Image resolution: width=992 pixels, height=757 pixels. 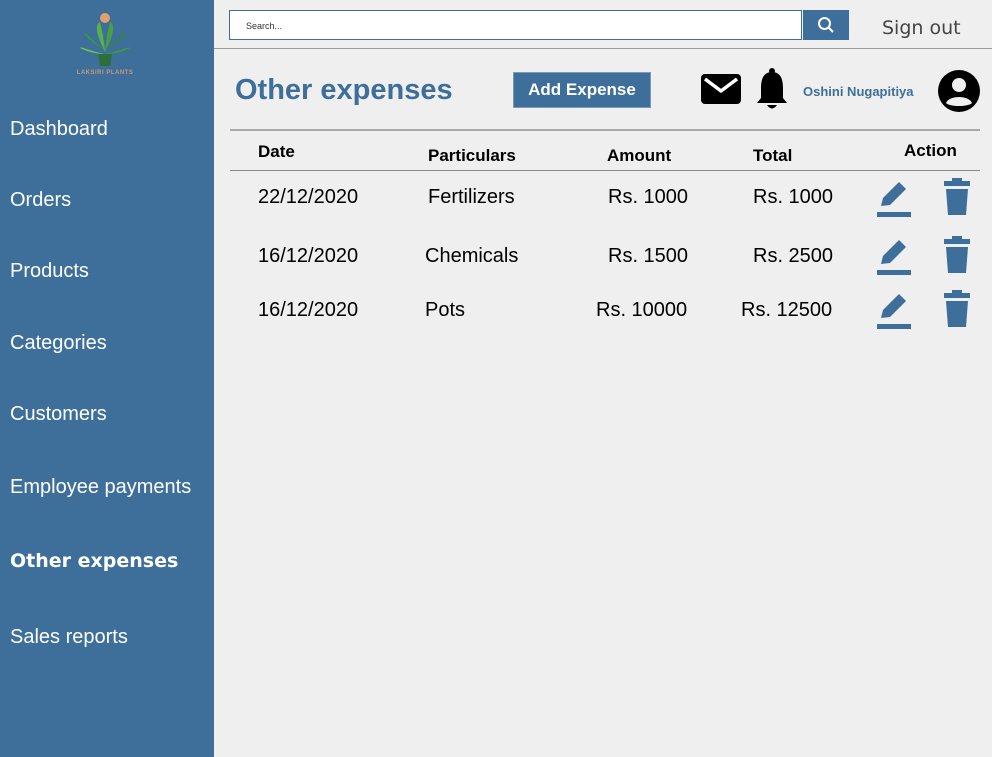 I want to click on cell-amount: Rs. 1000, so click(x=648, y=197).